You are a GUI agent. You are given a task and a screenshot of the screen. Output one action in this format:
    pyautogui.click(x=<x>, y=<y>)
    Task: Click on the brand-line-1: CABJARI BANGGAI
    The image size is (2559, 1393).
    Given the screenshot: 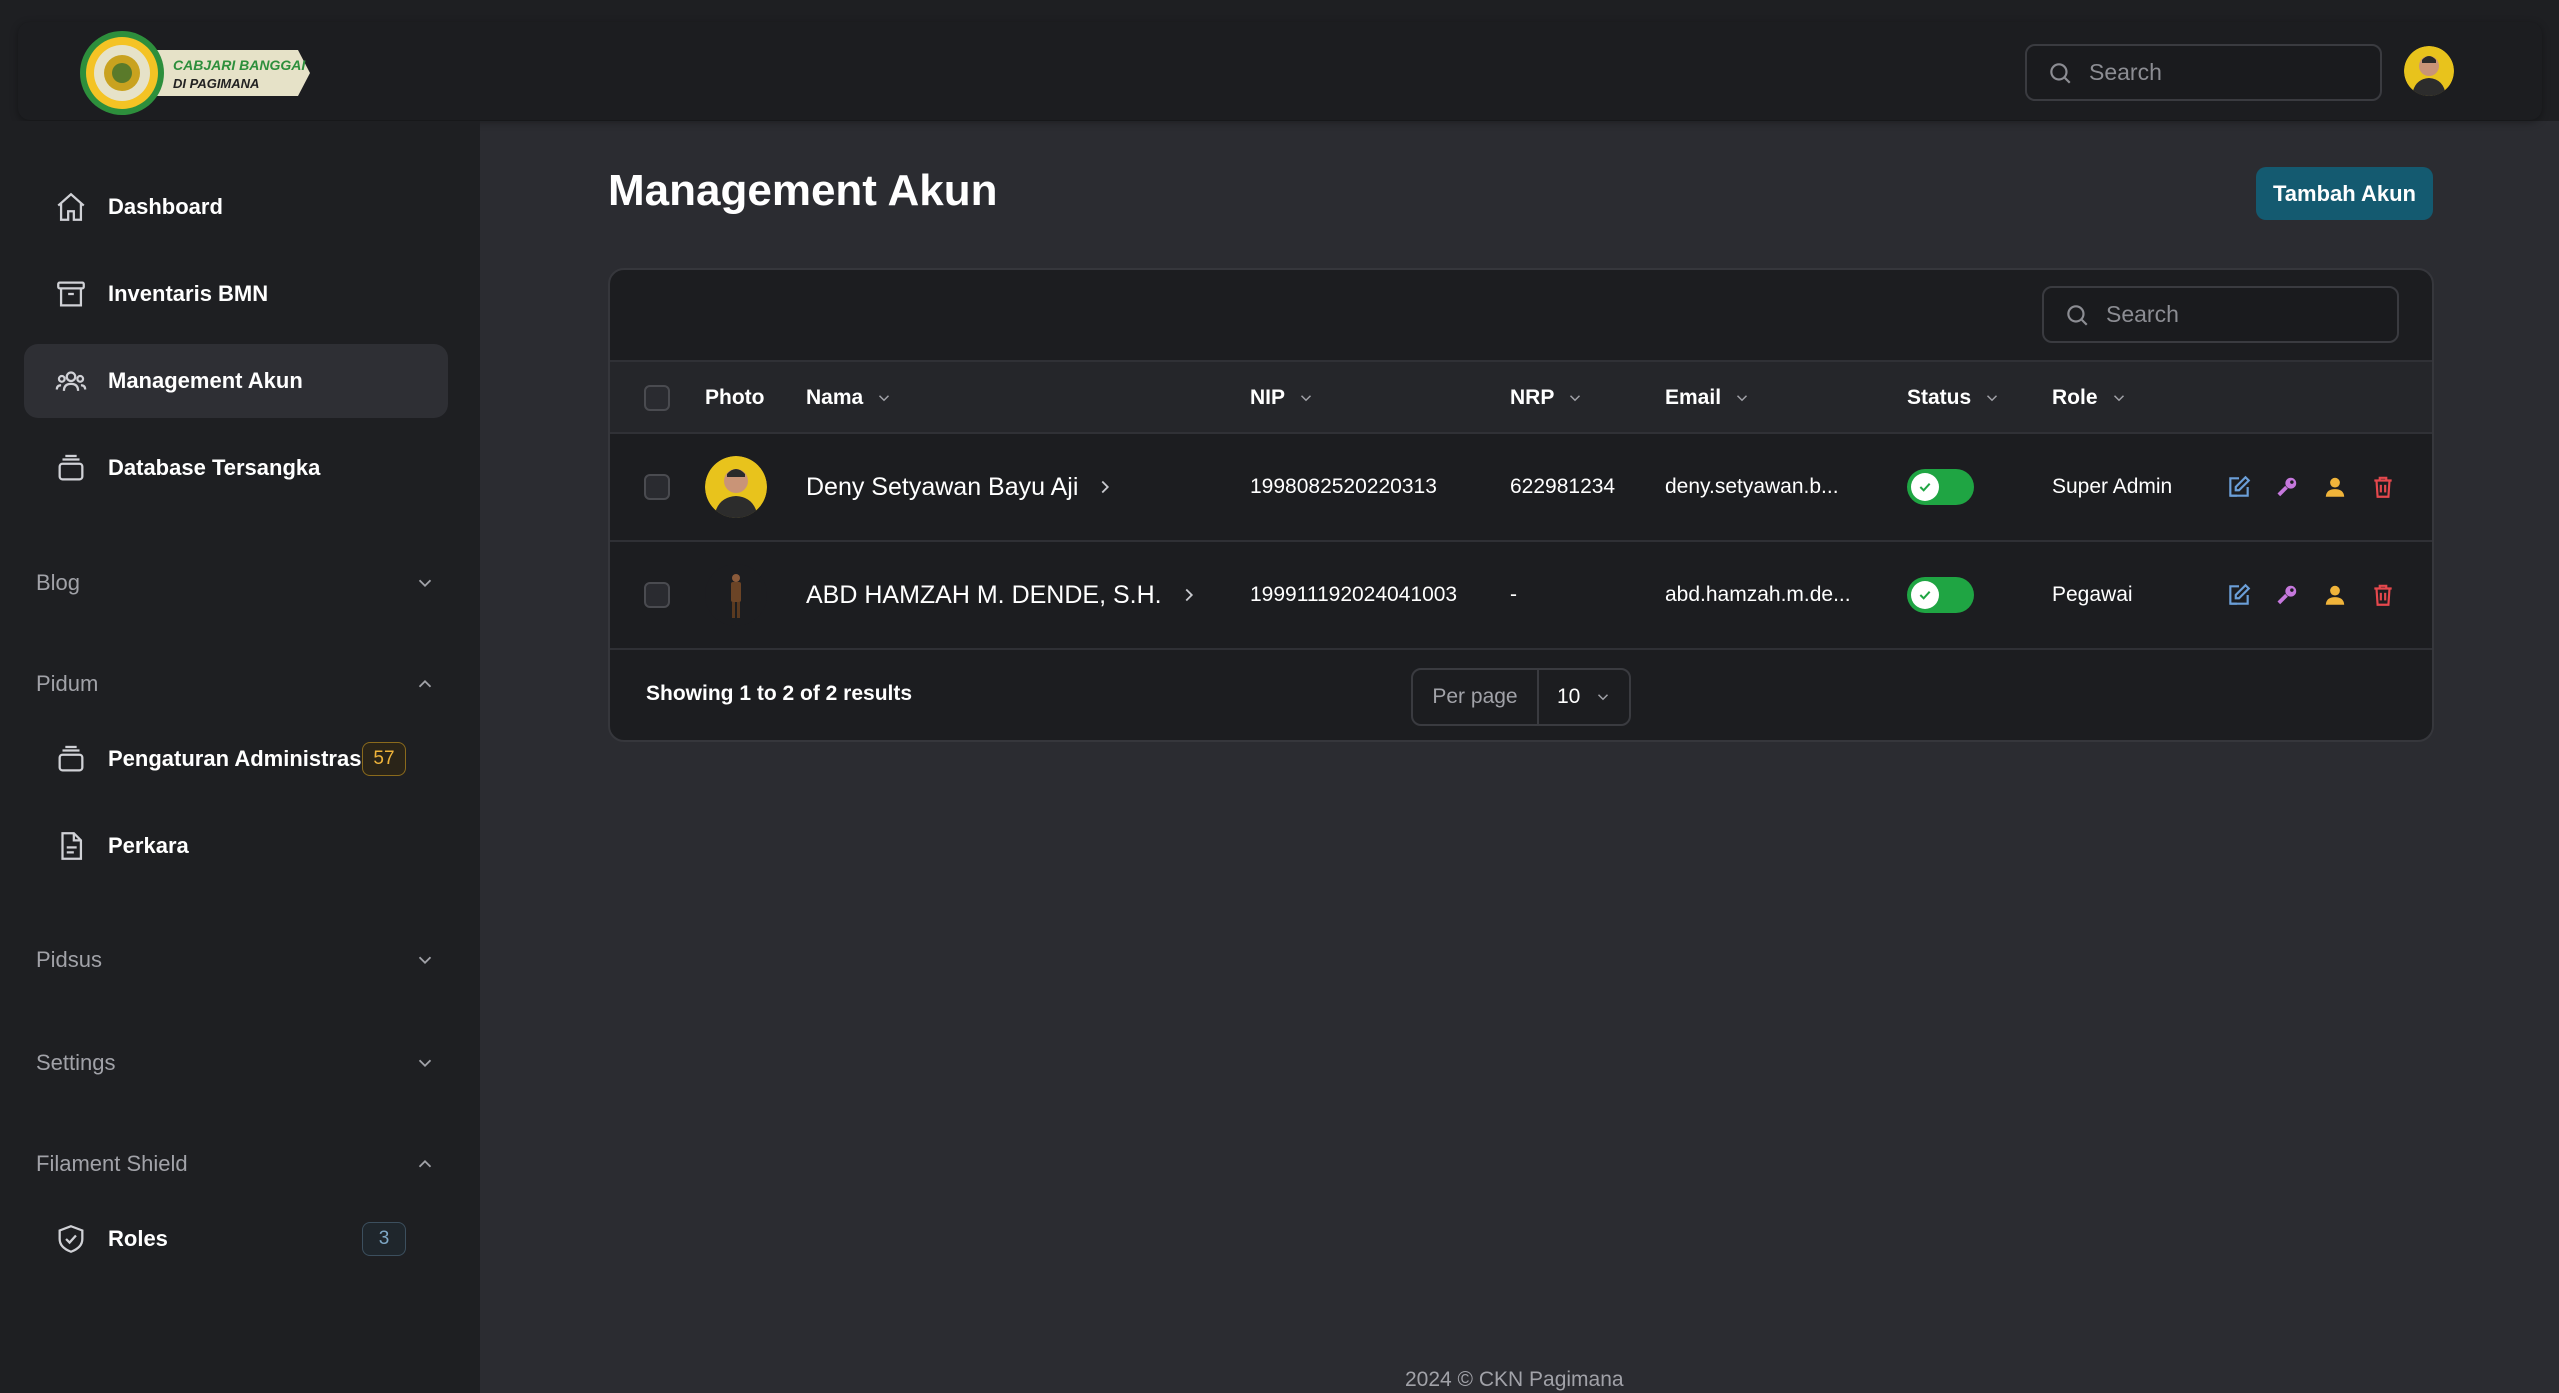 What is the action you would take?
    pyautogui.click(x=239, y=65)
    